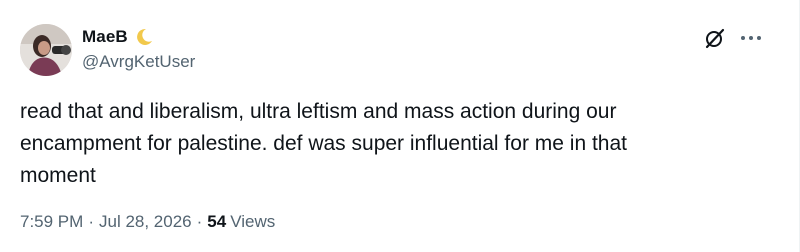 The height and width of the screenshot is (252, 800). I want to click on more-options-icon, so click(751, 38).